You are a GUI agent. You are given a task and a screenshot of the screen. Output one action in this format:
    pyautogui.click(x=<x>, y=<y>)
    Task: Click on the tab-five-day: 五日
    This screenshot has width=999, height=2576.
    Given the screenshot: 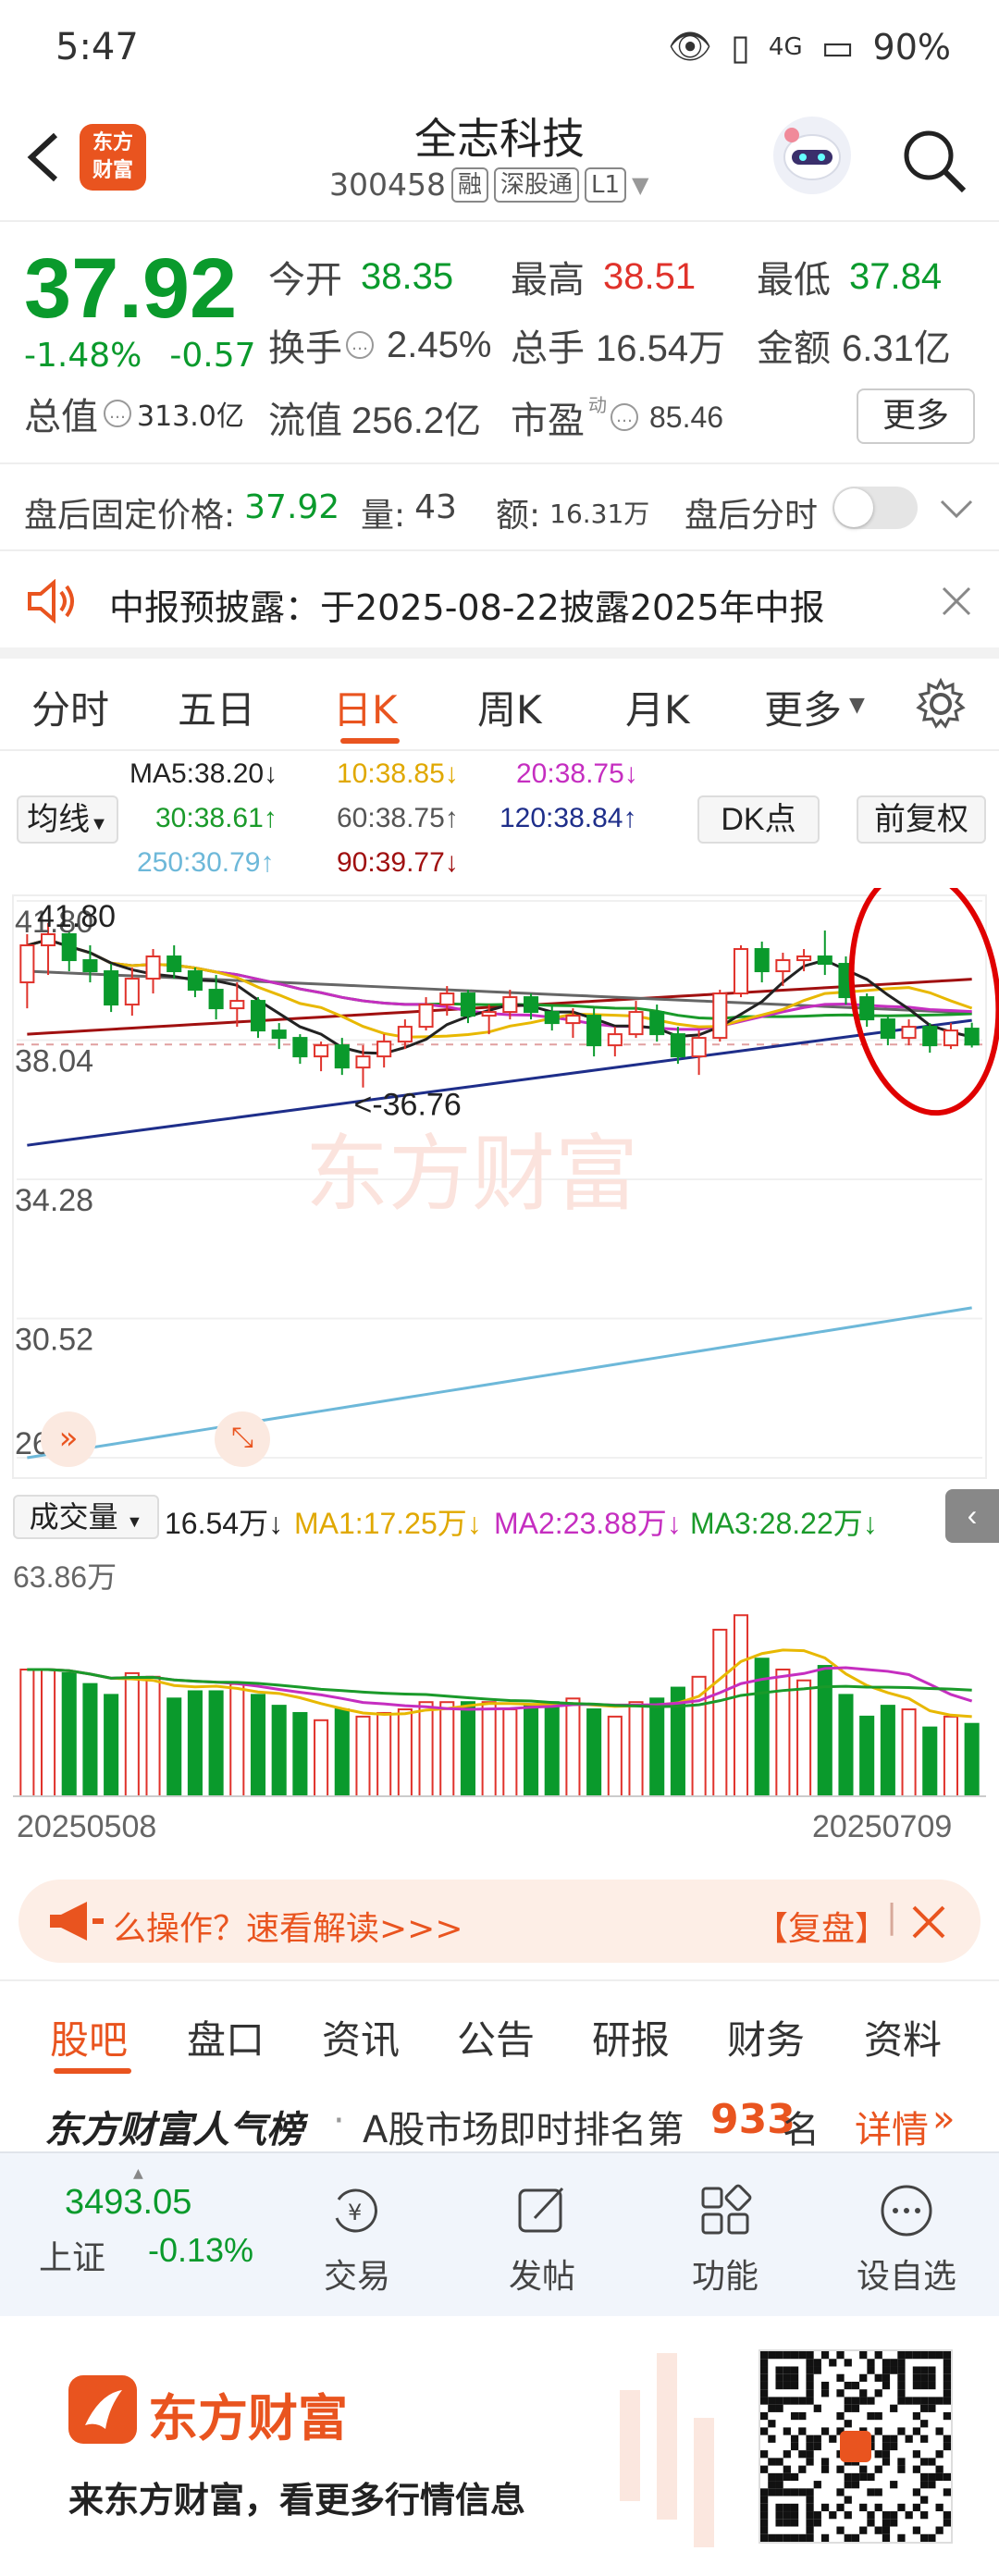 What is the action you would take?
    pyautogui.click(x=217, y=707)
    